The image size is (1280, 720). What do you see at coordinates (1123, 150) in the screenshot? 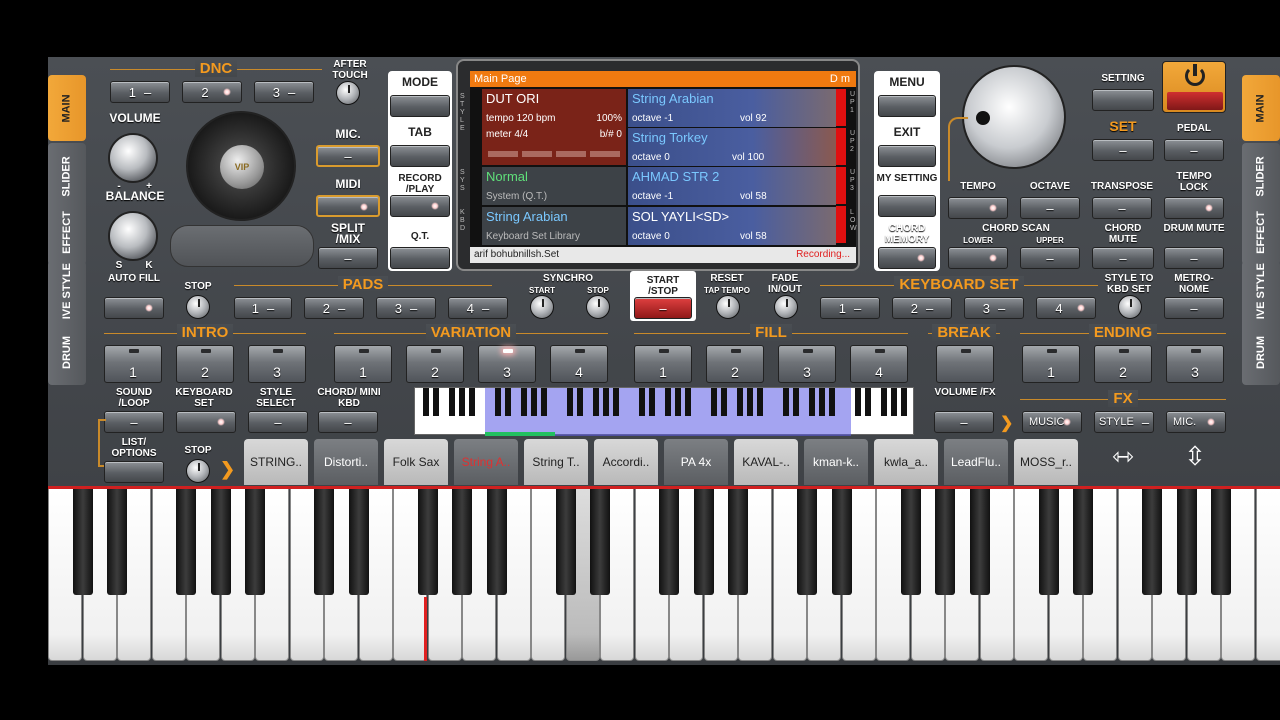
I see `set-button: –` at bounding box center [1123, 150].